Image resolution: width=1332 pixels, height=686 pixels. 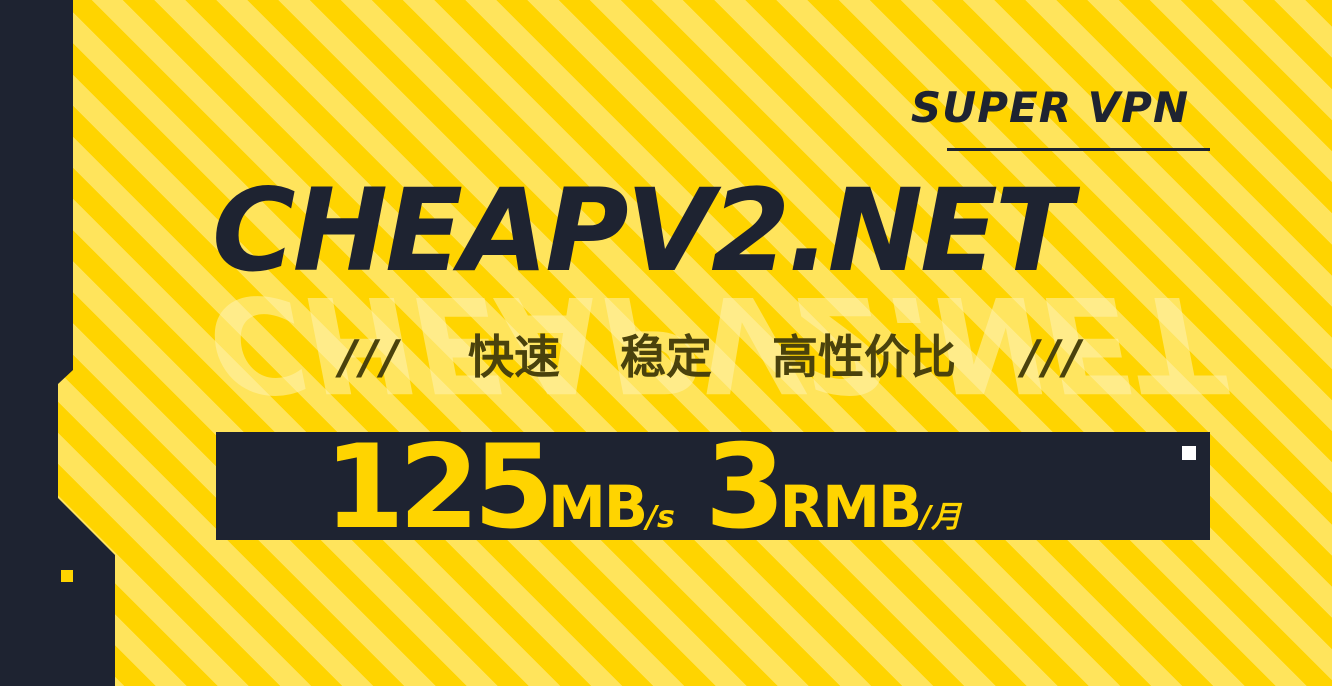 What do you see at coordinates (745, 487) in the screenshot?
I see `cost-value: 3` at bounding box center [745, 487].